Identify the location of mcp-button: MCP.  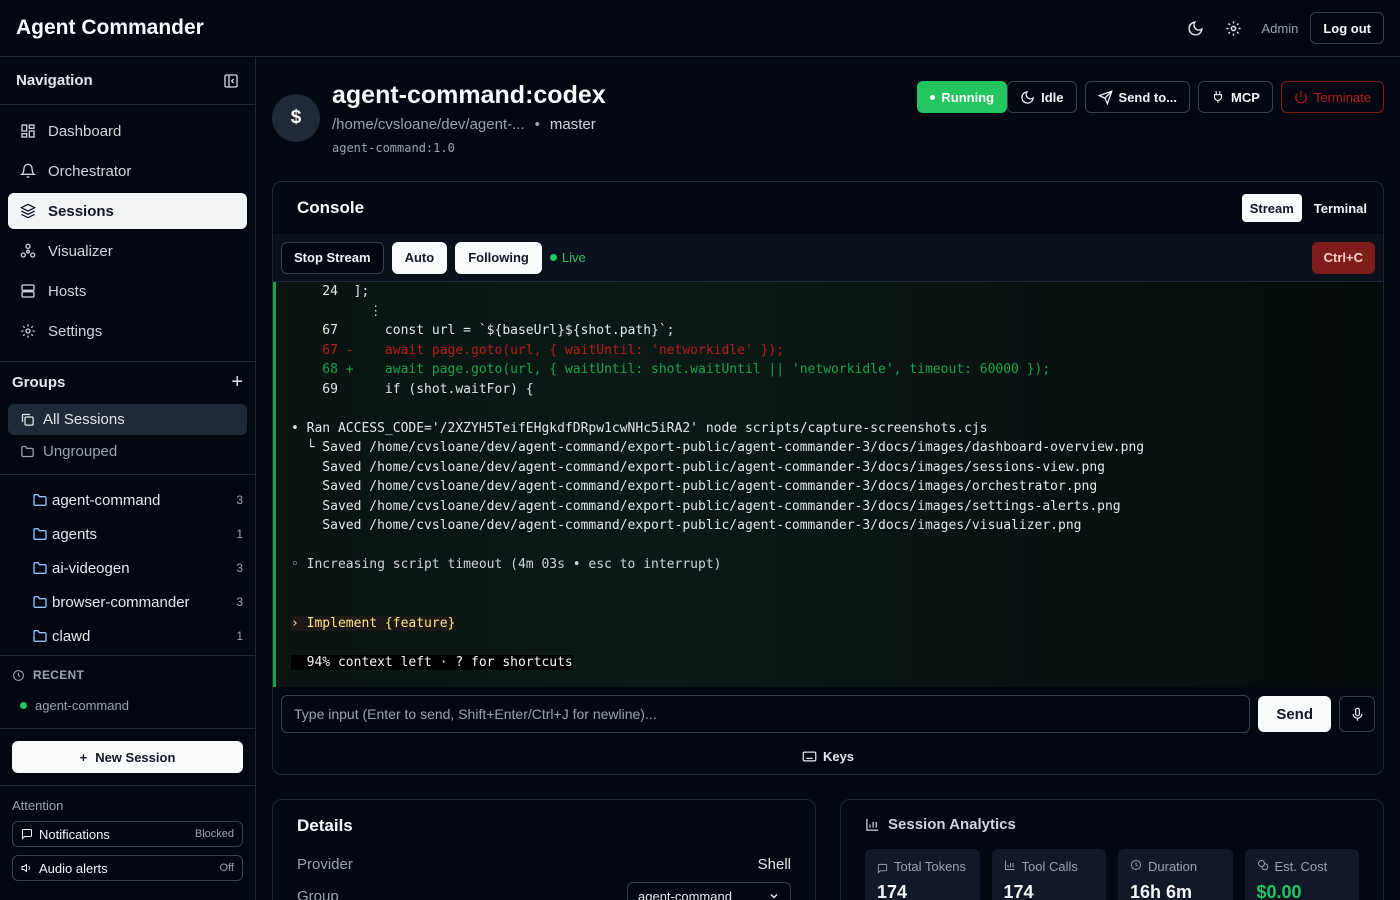
(1235, 97).